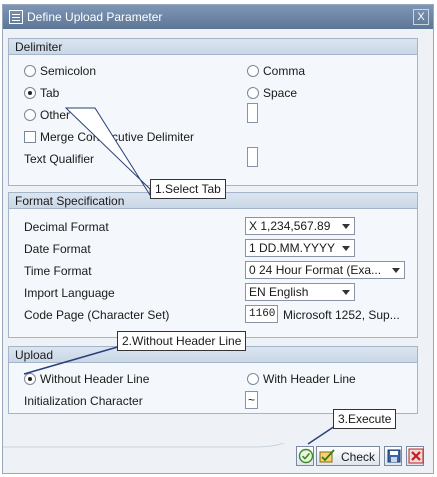 This screenshot has width=437, height=477. I want to click on space-label: Space, so click(280, 93).